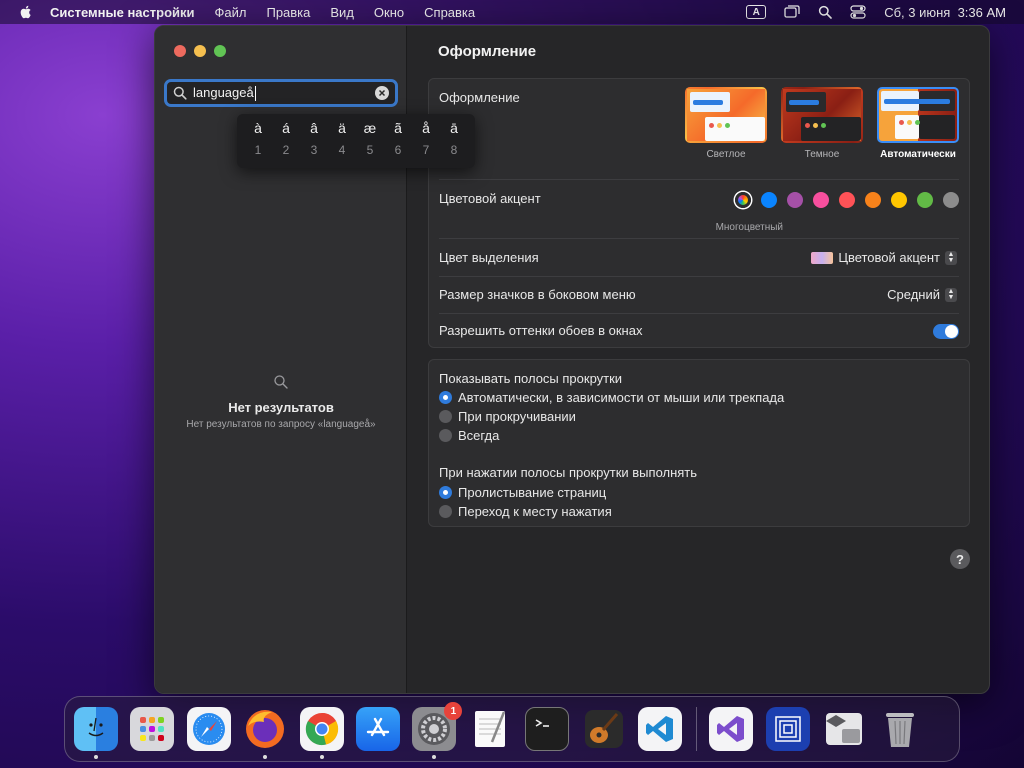 The height and width of the screenshot is (768, 1024). I want to click on dock-terminal, so click(547, 729).